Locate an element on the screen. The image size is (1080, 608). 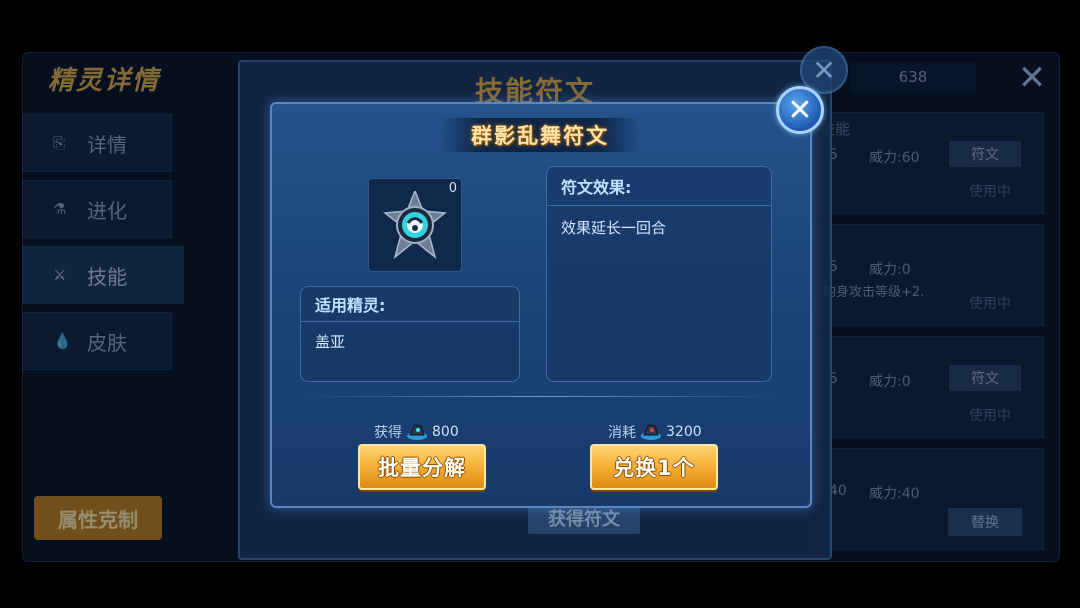
dialog-title-bar: 群影乱舞符文 is located at coordinates (540, 135).